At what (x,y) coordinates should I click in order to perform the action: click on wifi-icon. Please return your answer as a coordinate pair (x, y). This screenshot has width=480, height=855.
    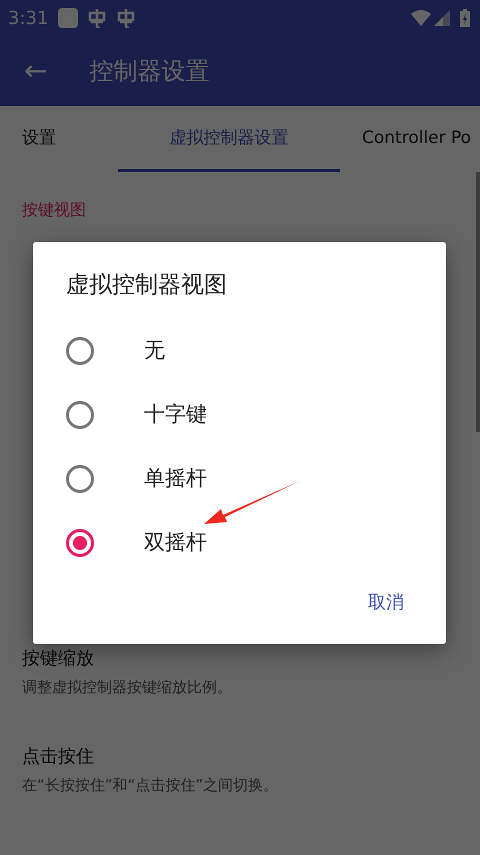
    Looking at the image, I should click on (421, 18).